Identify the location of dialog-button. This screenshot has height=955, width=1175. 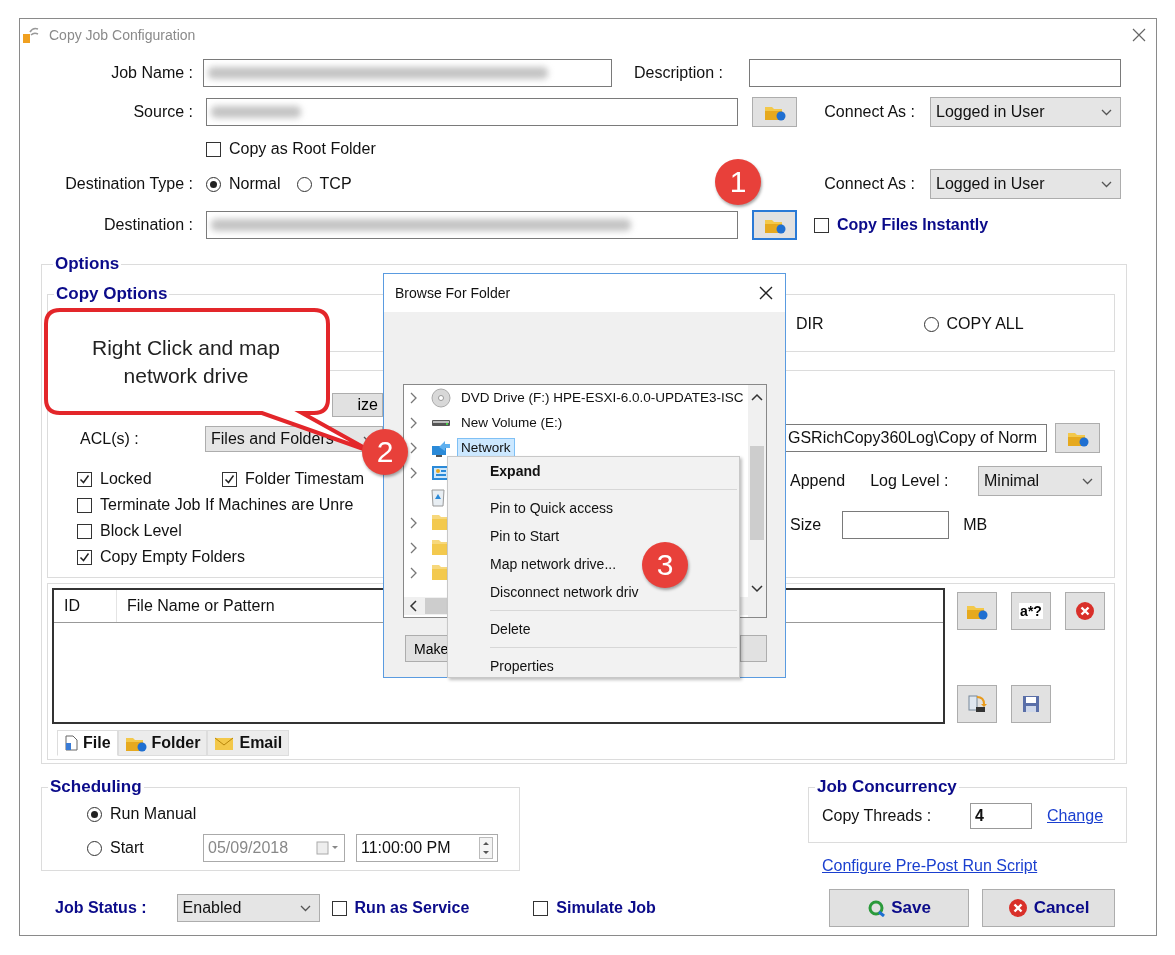
(753, 648).